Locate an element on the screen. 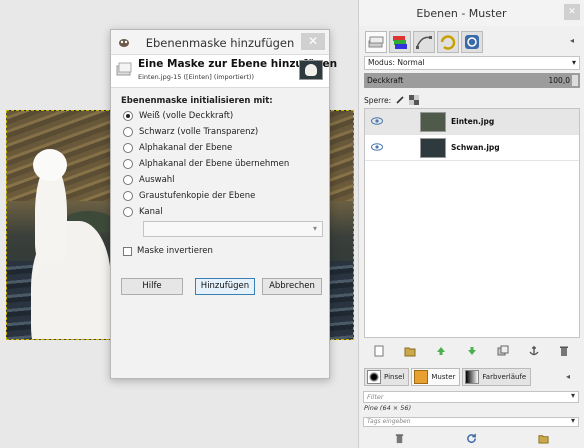 The height and width of the screenshot is (448, 584). lock-alpha-icon is located at coordinates (414, 100).